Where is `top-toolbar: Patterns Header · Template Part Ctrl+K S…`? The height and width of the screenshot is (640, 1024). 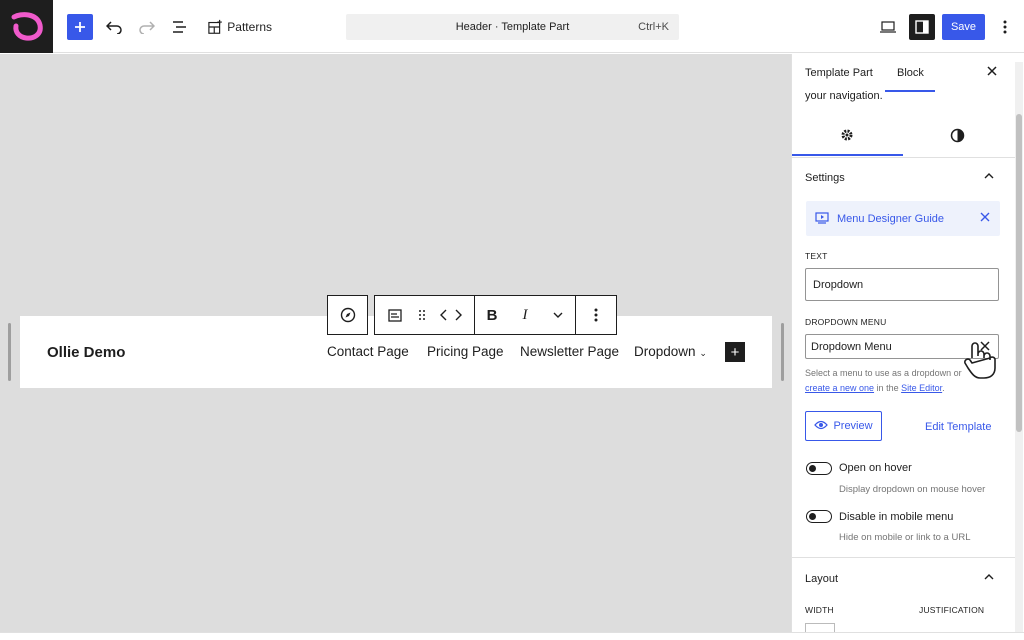
top-toolbar: Patterns Header · Template Part Ctrl+K S… is located at coordinates (512, 26).